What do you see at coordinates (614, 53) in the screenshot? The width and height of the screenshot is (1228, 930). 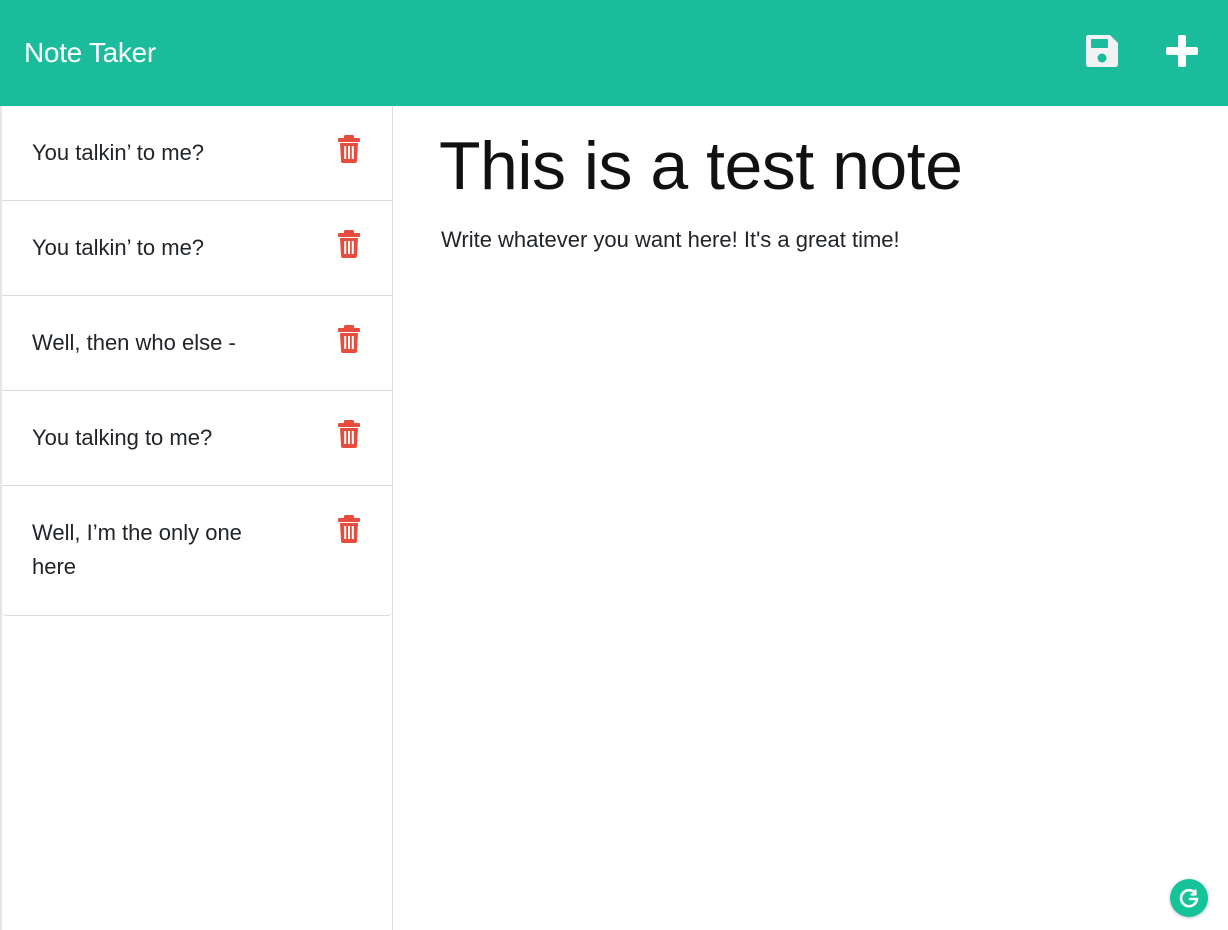 I see `navbar: Note Taker` at bounding box center [614, 53].